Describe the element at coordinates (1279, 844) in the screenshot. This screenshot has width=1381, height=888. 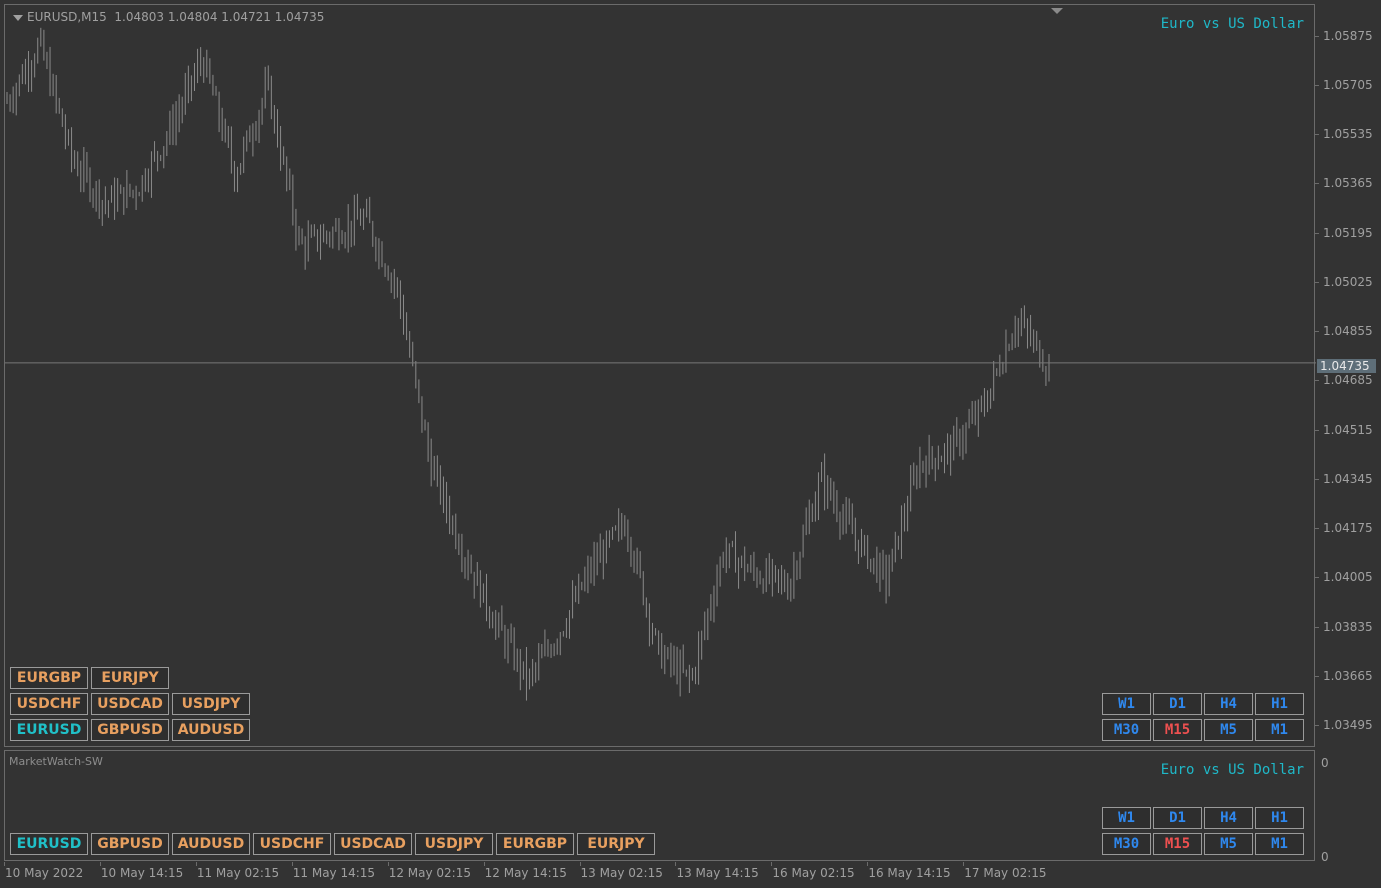
I see `subwindow-timeframe-button-m1: M1` at that location.